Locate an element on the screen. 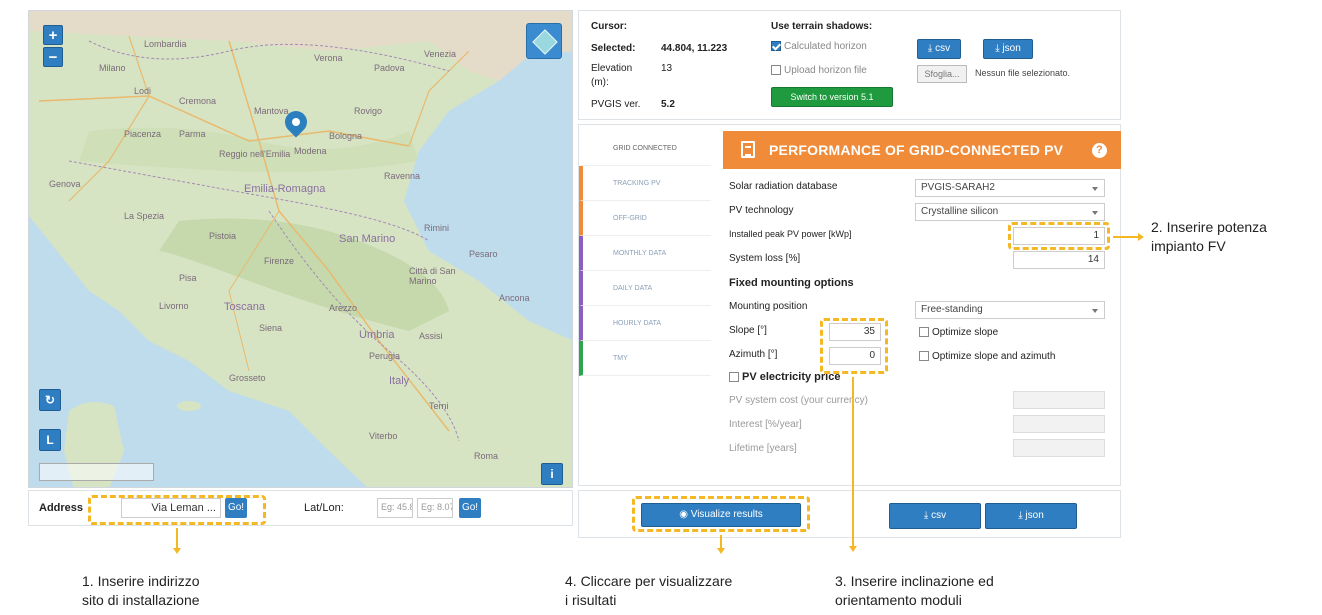  map-place-label: Lodi is located at coordinates (143, 91).